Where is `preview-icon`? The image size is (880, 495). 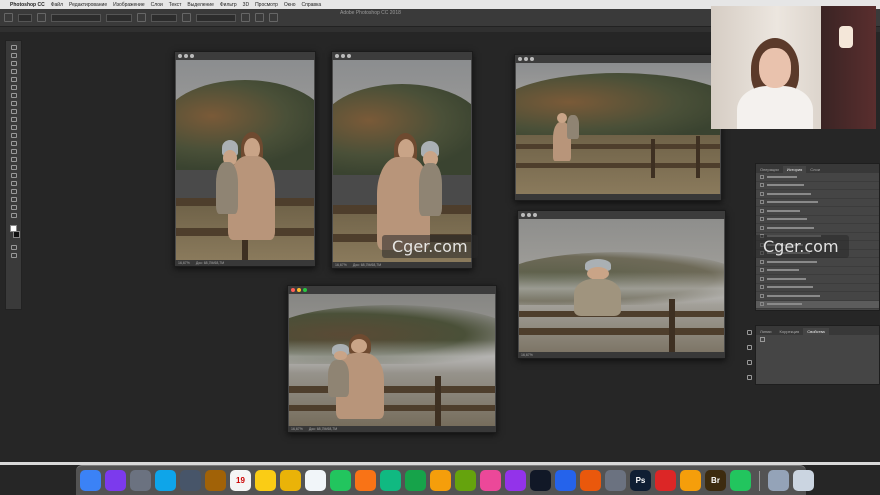
preview-icon is located at coordinates (190, 480).